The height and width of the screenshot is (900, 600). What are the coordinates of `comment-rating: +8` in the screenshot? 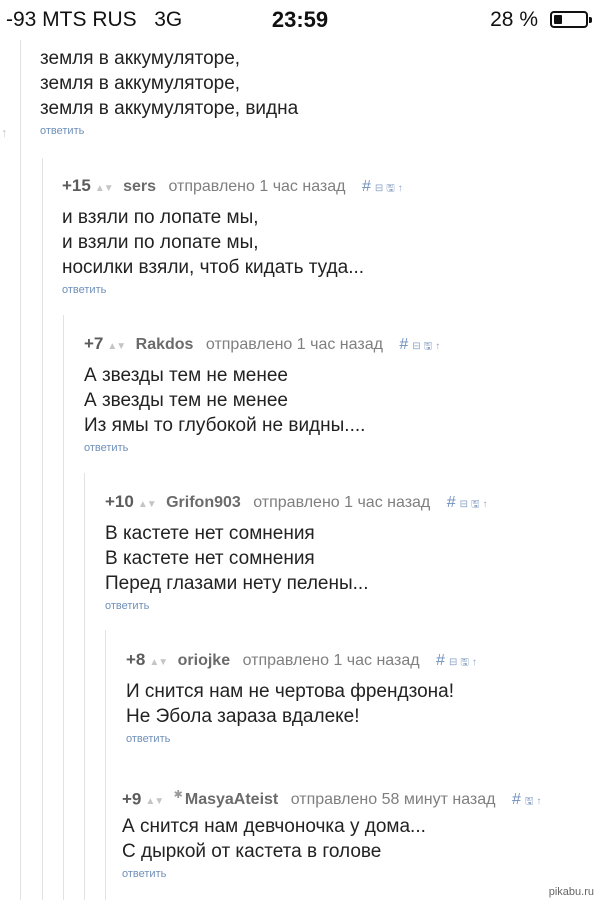 It's located at (136, 659).